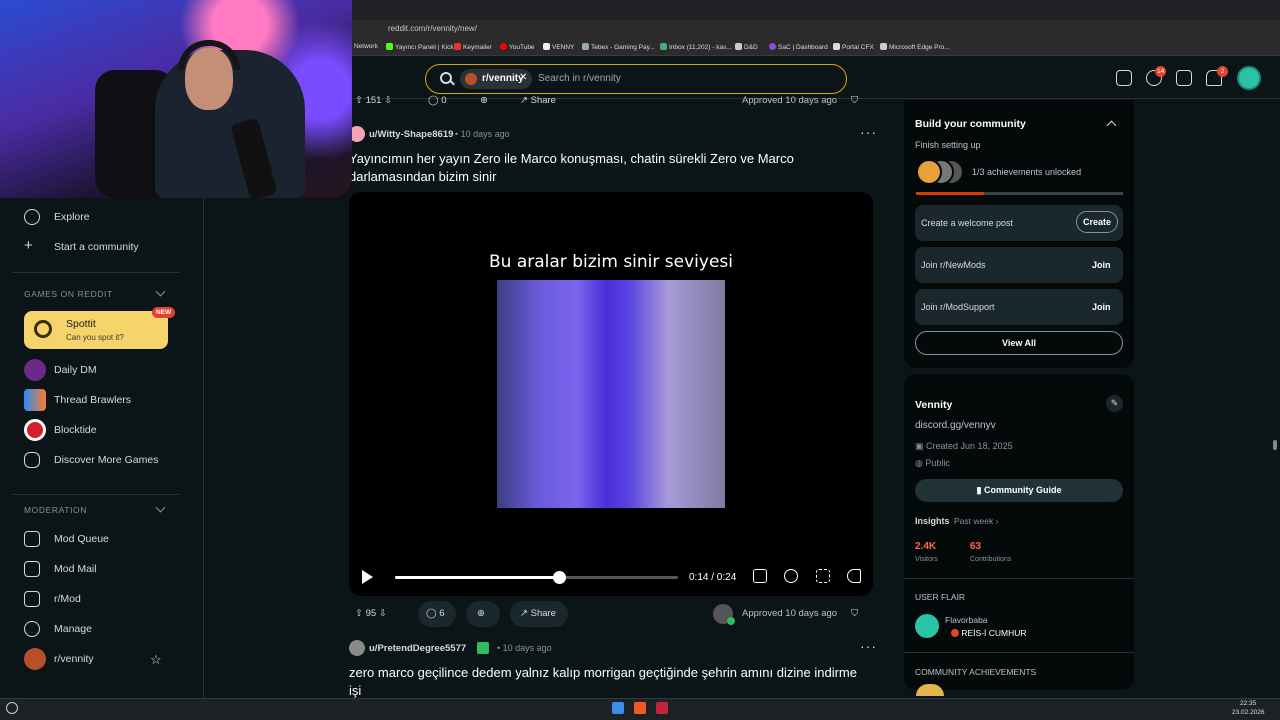 This screenshot has width=1280, height=720. Describe the element at coordinates (1248, 712) in the screenshot. I see `clock-date: 23.02.2026` at that location.